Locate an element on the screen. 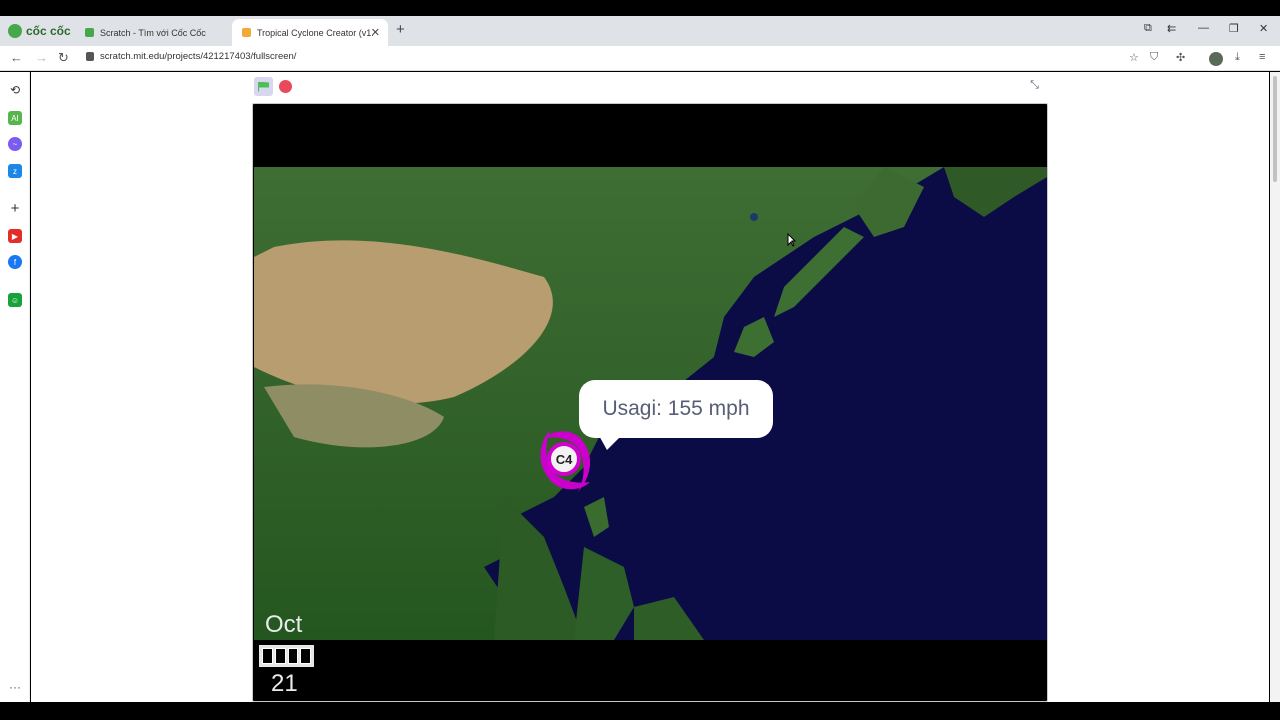  lock-icon is located at coordinates (90, 56).